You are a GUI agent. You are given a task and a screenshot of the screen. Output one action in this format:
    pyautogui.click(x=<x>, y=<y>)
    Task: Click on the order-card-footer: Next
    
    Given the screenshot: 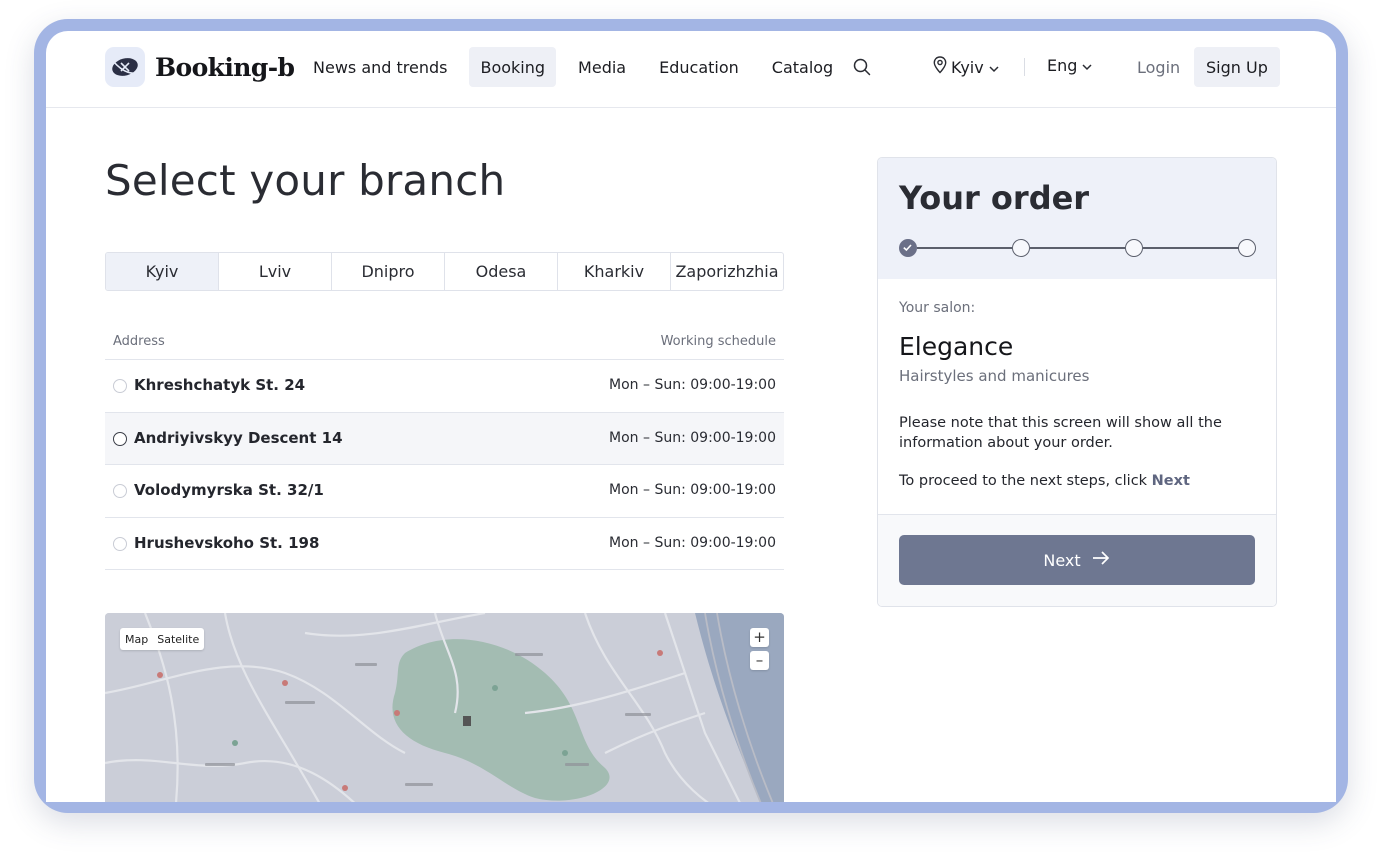 What is the action you would take?
    pyautogui.click(x=1077, y=560)
    